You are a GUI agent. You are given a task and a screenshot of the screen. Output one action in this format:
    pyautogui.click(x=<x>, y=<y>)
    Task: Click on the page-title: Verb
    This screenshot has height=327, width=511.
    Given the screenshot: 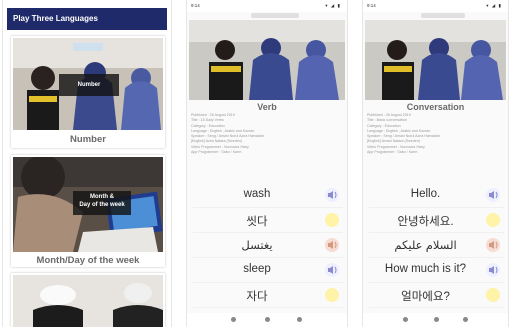 What is the action you would take?
    pyautogui.click(x=267, y=107)
    